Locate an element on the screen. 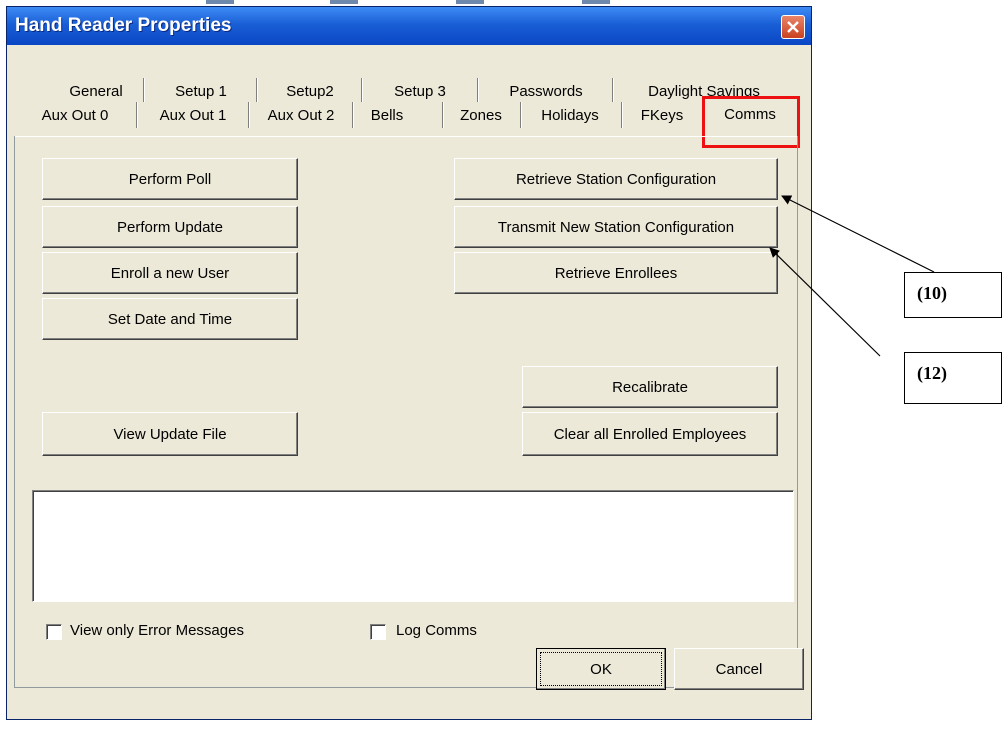  view-only-errors-checkbox is located at coordinates (54, 632).